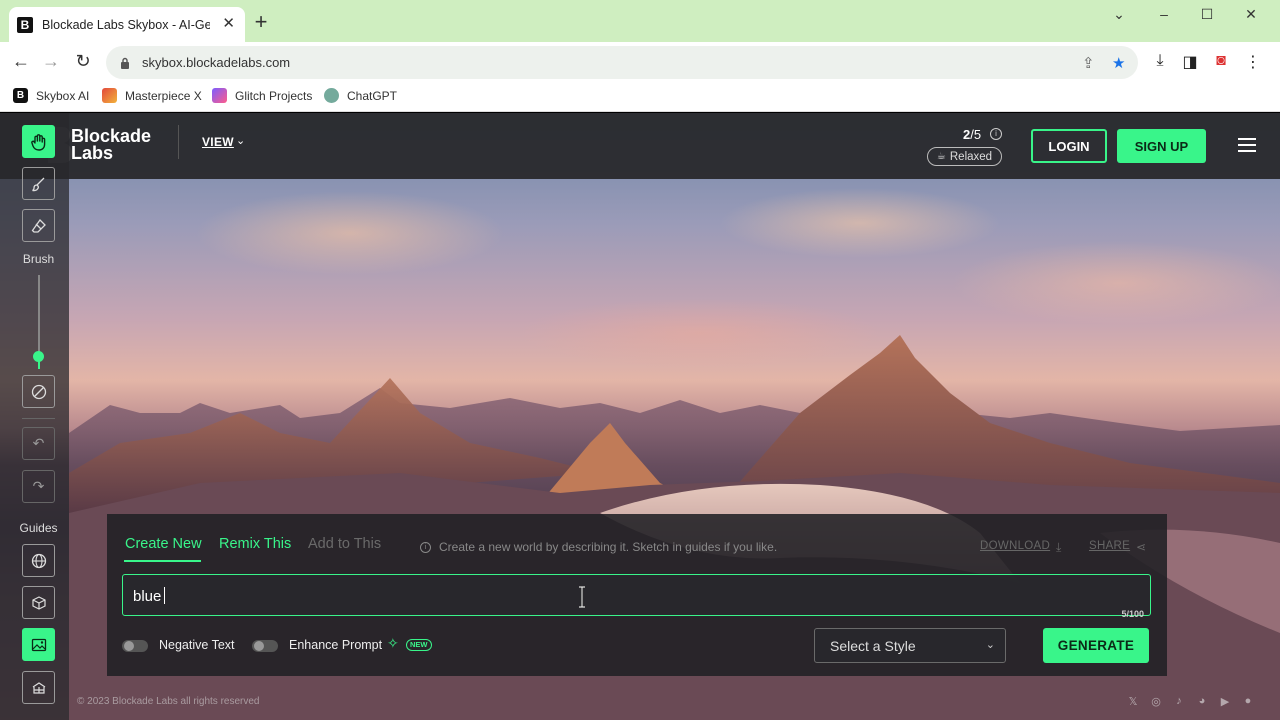  I want to click on image-icon, so click(38, 644).